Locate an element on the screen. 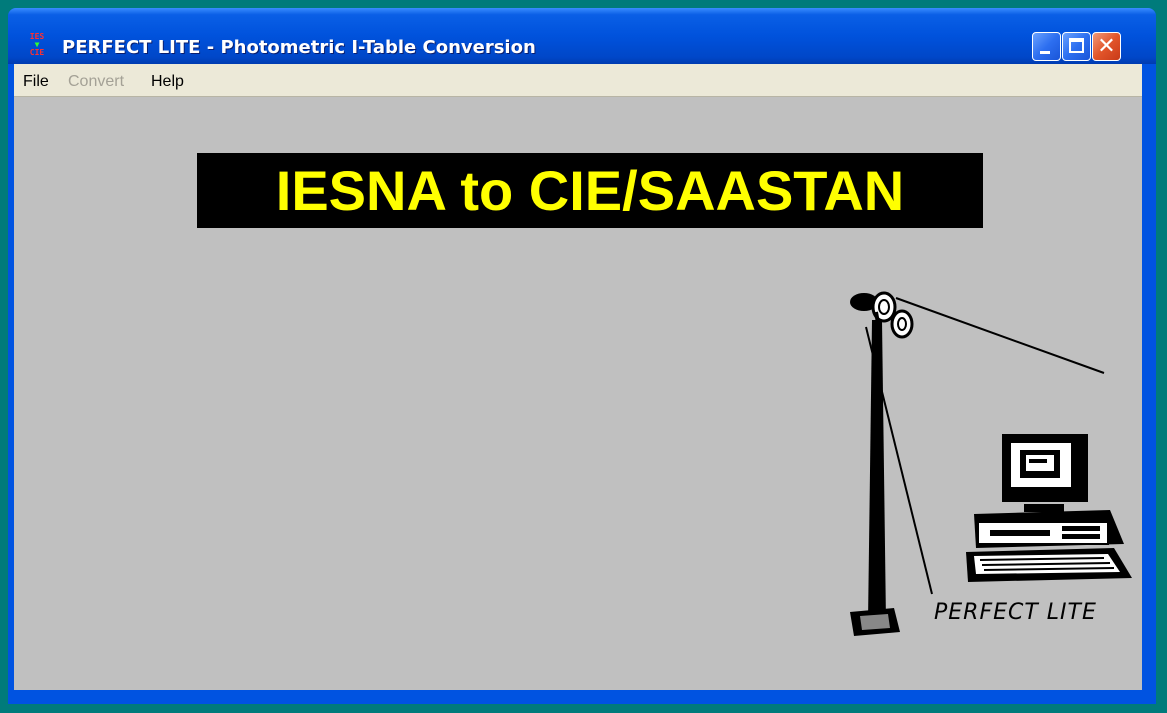 Image resolution: width=1167 pixels, height=713 pixels. menu-convert: Convert is located at coordinates (96, 82).